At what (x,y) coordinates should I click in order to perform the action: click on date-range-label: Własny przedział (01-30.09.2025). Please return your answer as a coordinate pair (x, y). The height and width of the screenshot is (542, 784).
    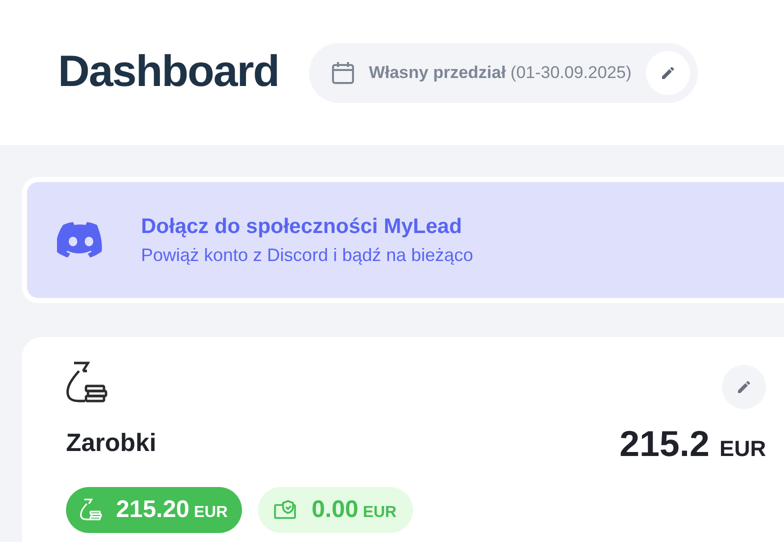
    Looking at the image, I should click on (500, 73).